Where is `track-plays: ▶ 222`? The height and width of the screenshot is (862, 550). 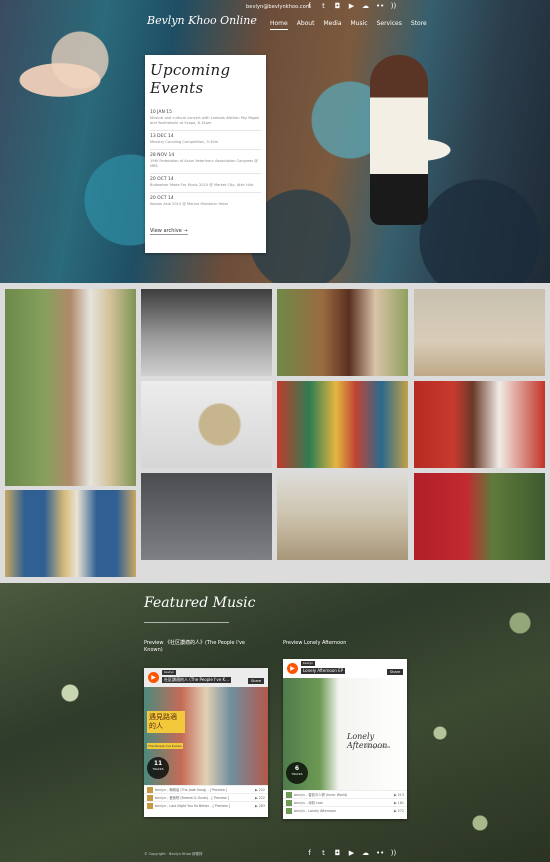 track-plays: ▶ 222 is located at coordinates (260, 797).